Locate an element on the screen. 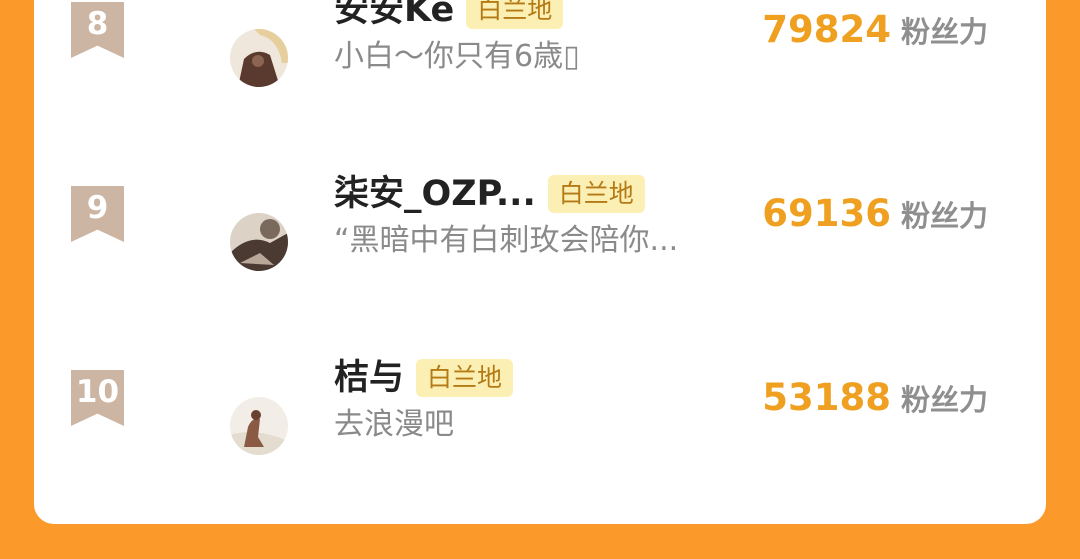 This screenshot has height=559, width=1080. rank-number: 8 is located at coordinates (97, 24).